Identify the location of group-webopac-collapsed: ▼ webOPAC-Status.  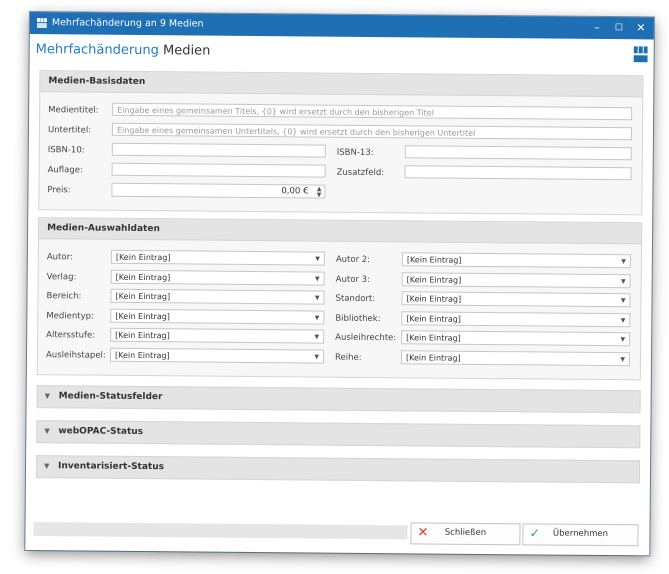
(338, 434).